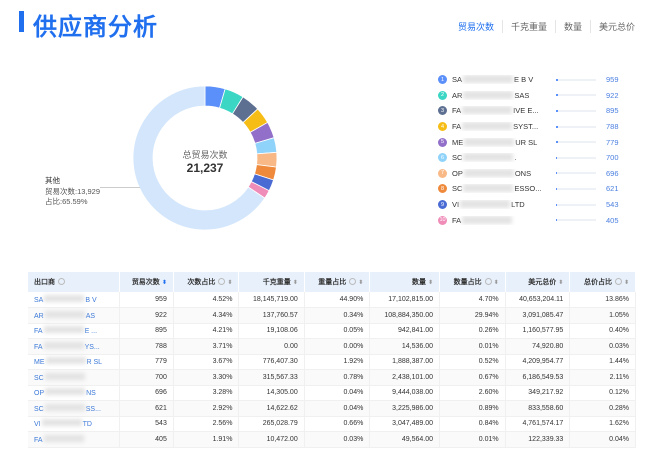  I want to click on rank-badge: 9, so click(442, 205).